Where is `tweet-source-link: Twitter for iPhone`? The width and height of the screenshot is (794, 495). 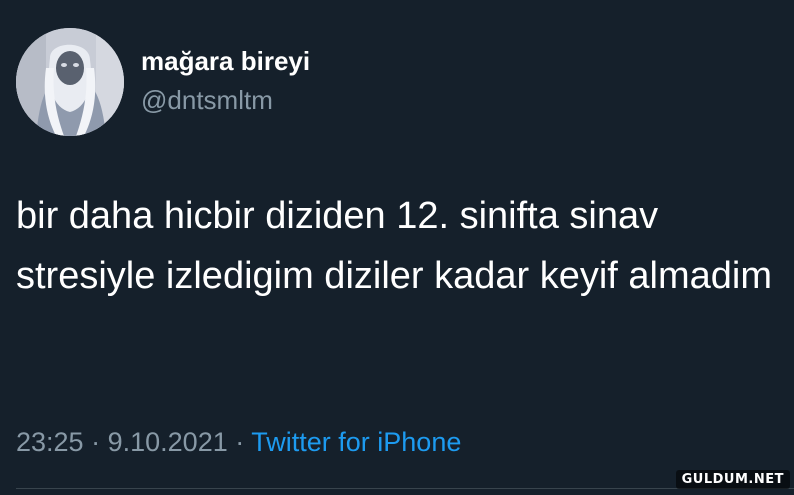
tweet-source-link: Twitter for iPhone is located at coordinates (356, 442).